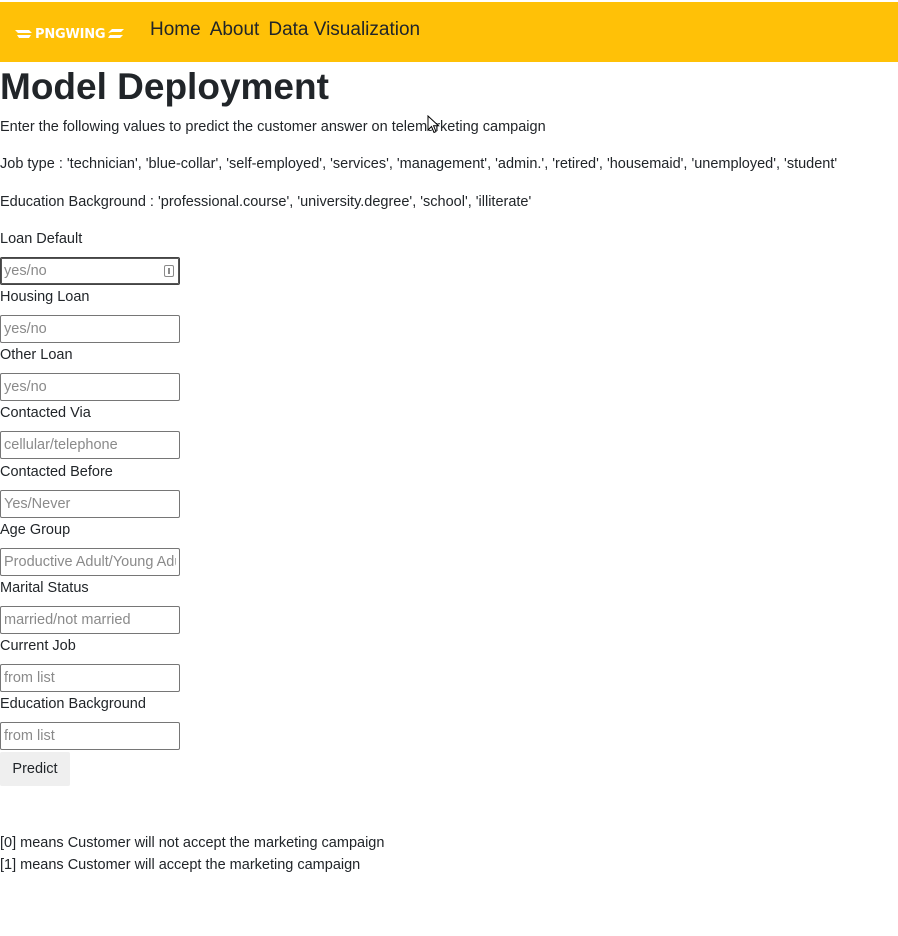  I want to click on predict-button: Predict, so click(35, 769).